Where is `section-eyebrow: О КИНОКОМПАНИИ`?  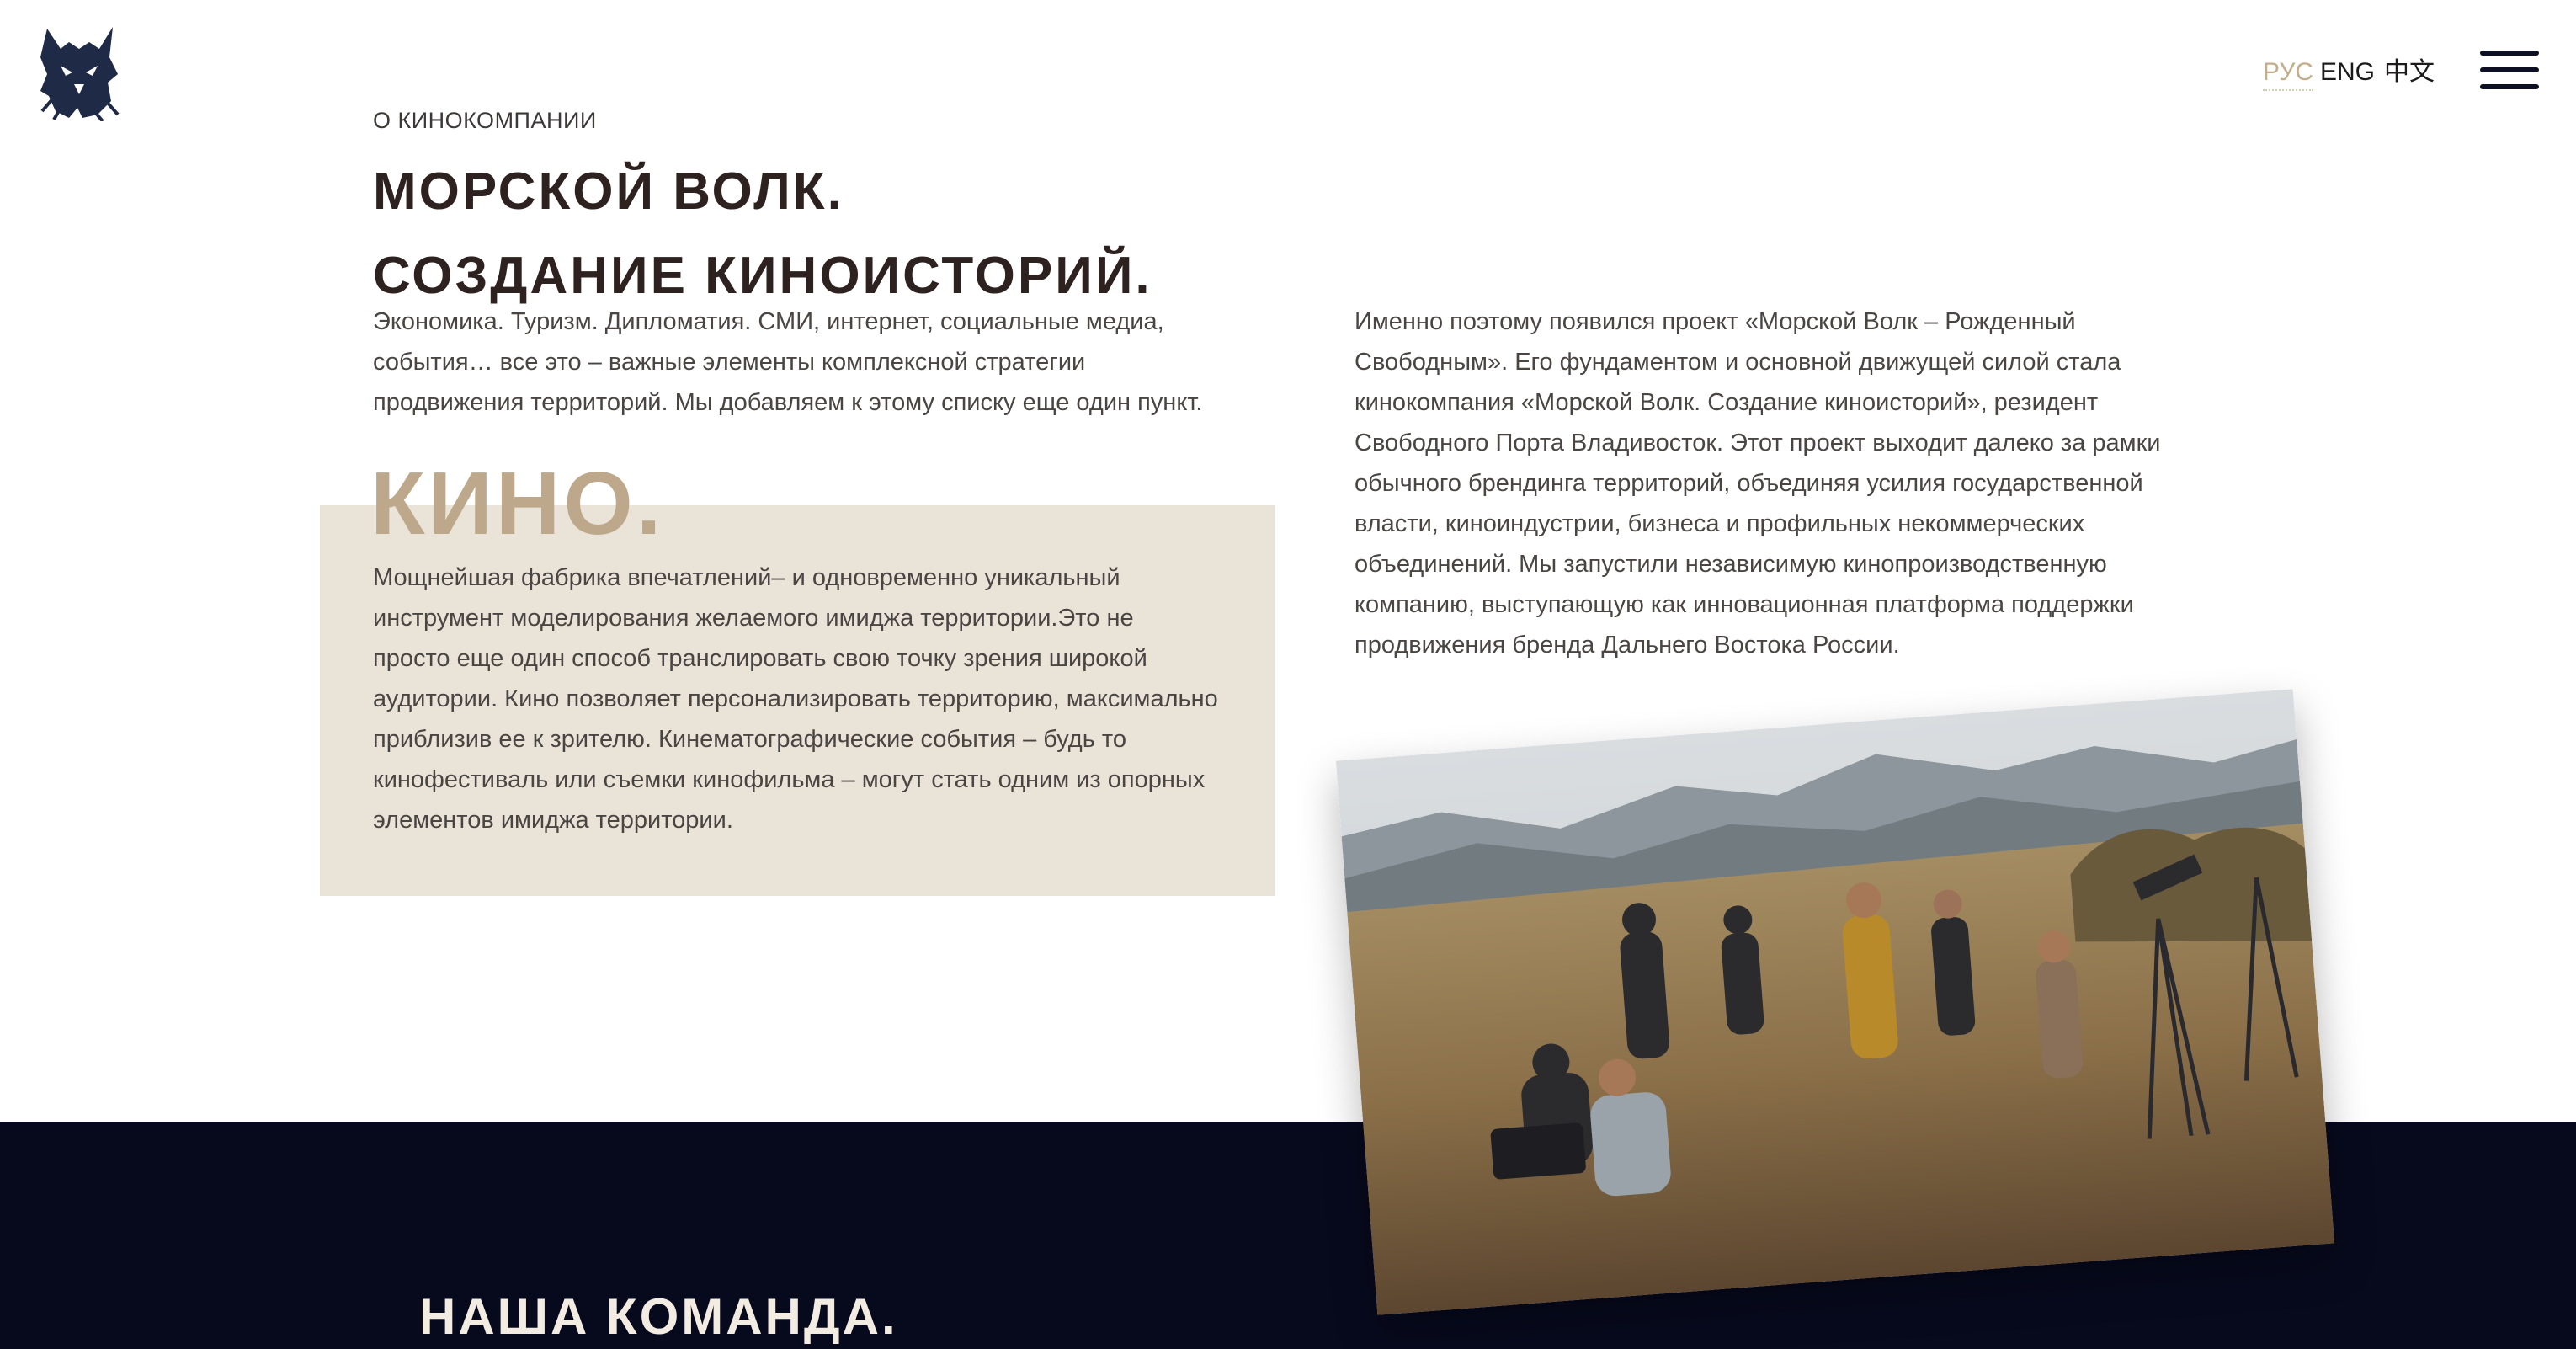
section-eyebrow: О КИНОКОМПАНИИ is located at coordinates (485, 120).